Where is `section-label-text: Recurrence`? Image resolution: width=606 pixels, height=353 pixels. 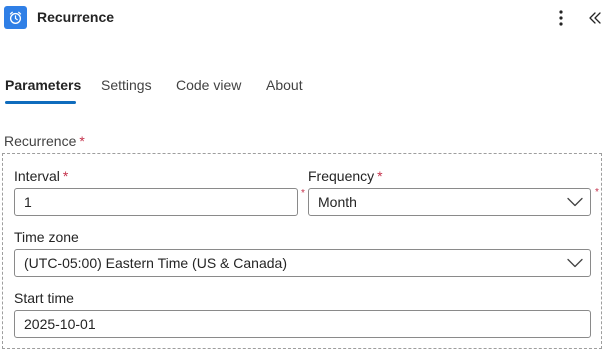 section-label-text: Recurrence is located at coordinates (40, 141).